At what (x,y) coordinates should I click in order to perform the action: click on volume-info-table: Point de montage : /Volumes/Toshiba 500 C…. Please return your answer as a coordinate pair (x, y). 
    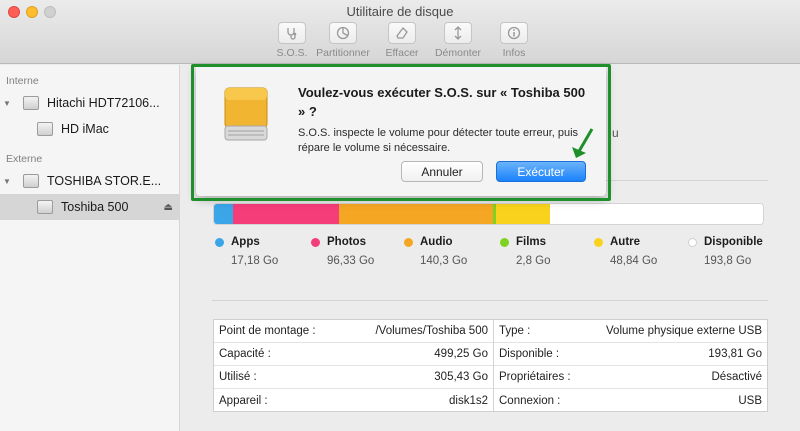
    Looking at the image, I should click on (490, 365).